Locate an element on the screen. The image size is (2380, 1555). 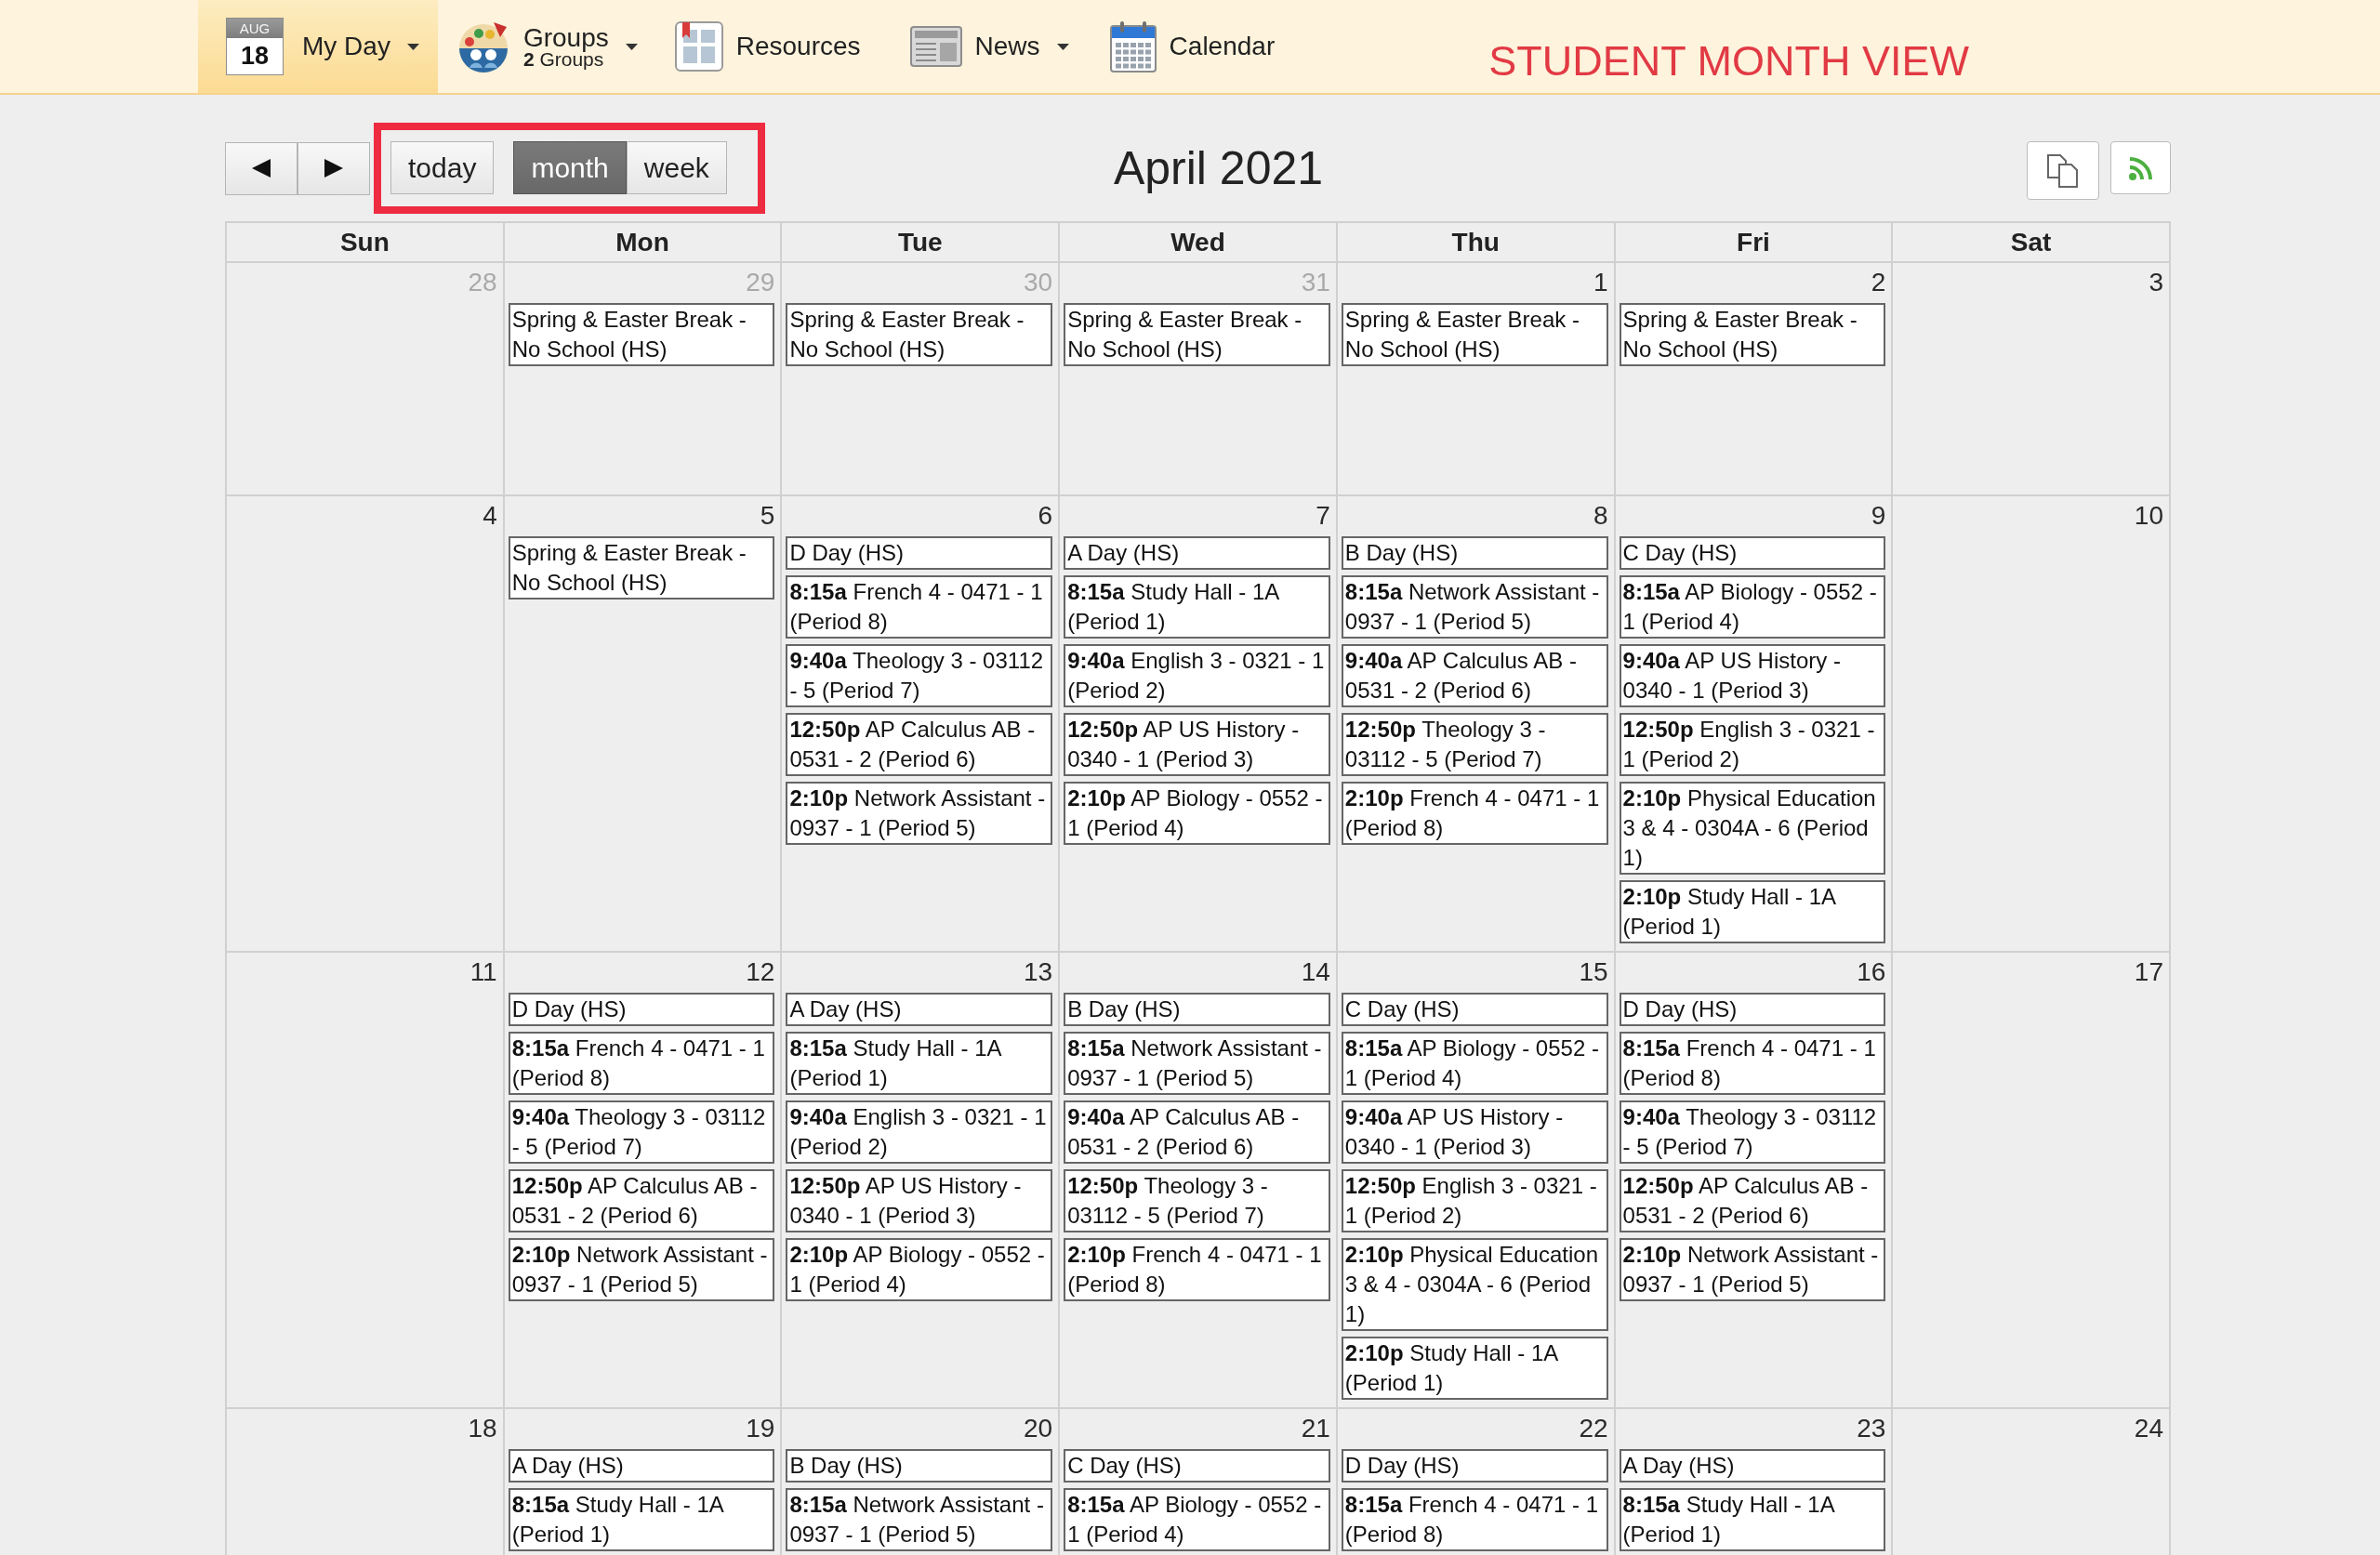
day-number: 10 is located at coordinates (2148, 515).